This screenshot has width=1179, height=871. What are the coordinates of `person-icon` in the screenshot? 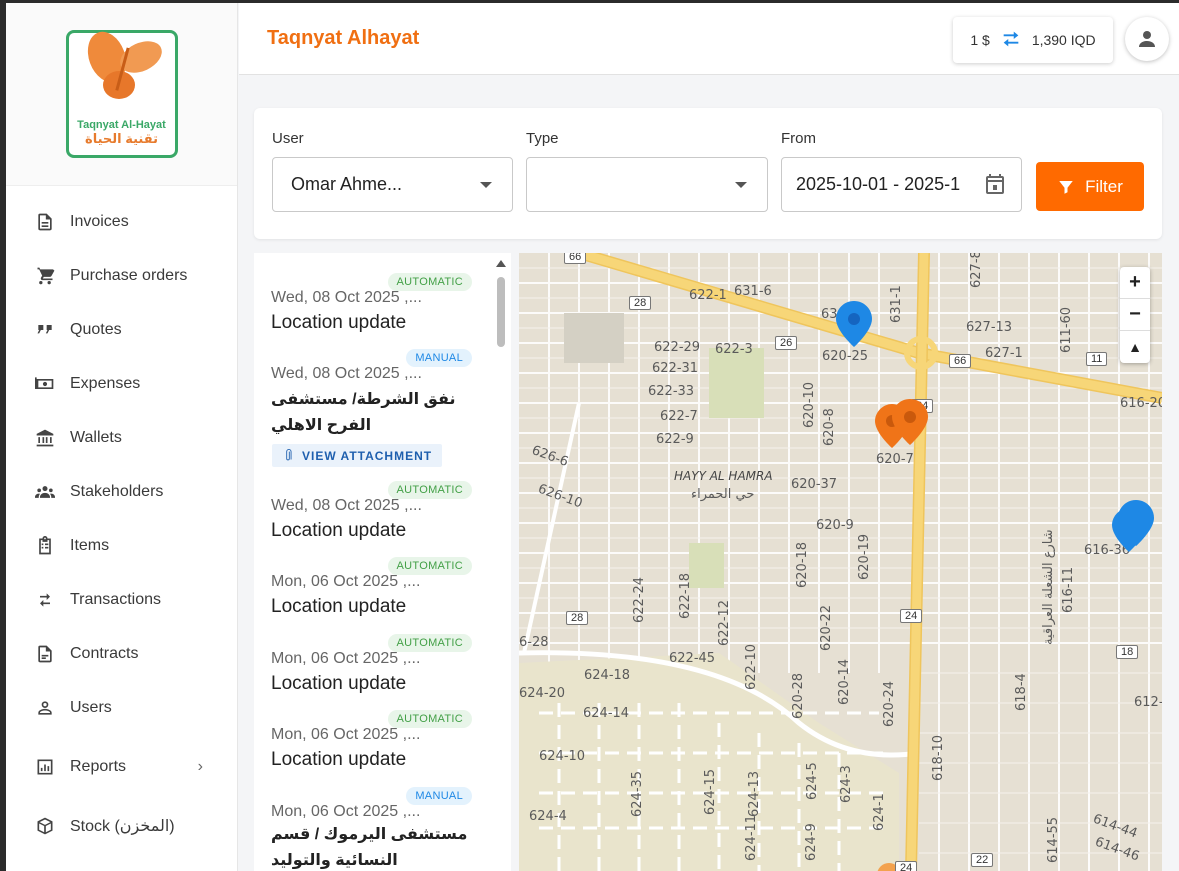 It's located at (1147, 39).